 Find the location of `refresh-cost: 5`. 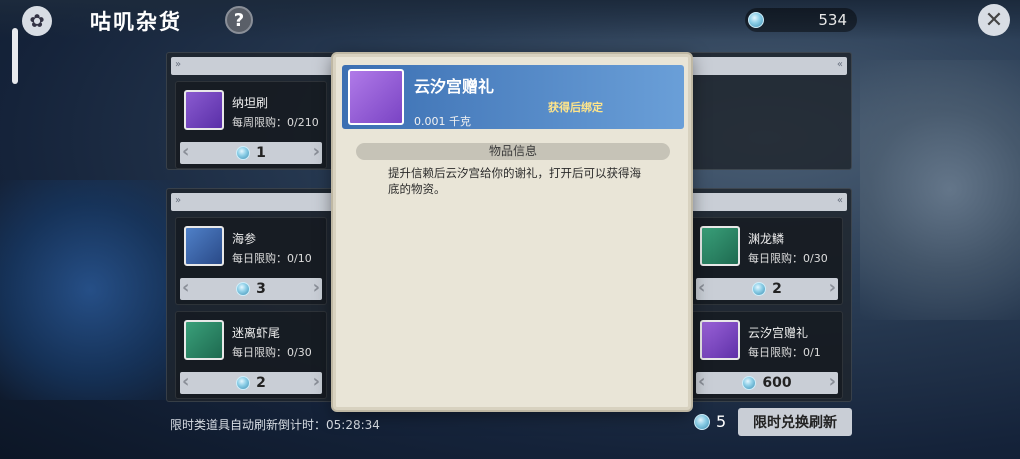

refresh-cost: 5 is located at coordinates (710, 421).